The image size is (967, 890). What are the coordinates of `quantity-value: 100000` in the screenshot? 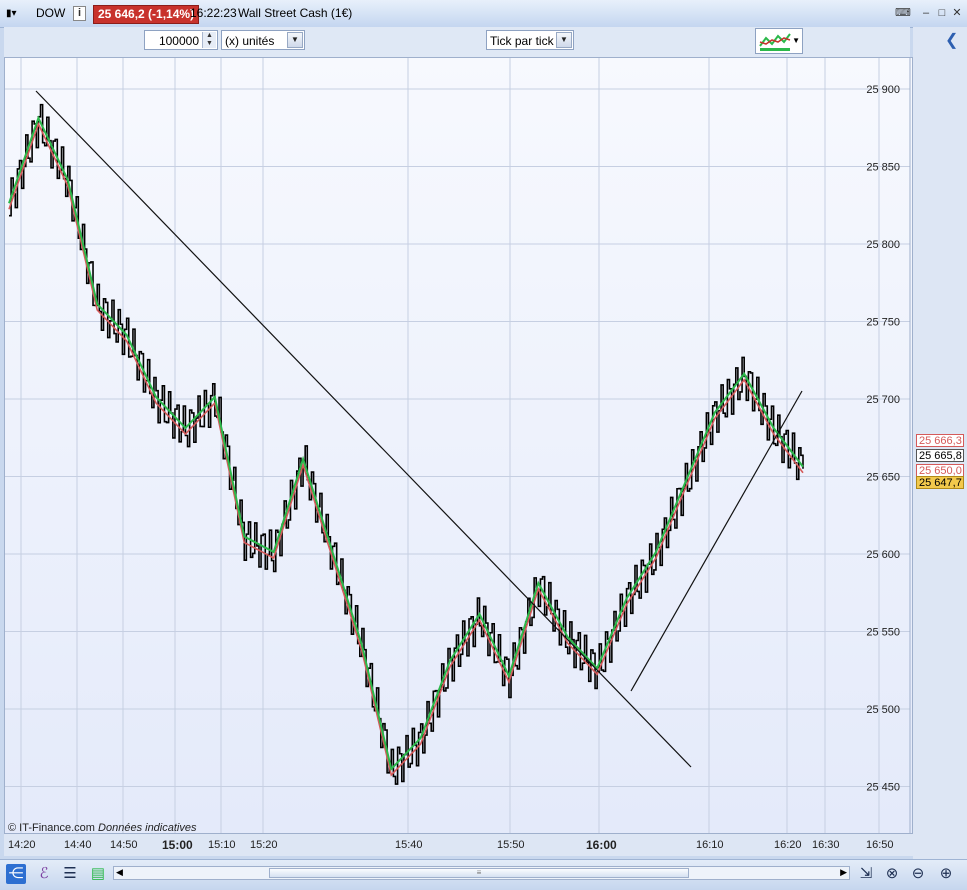 It's located at (178, 41).